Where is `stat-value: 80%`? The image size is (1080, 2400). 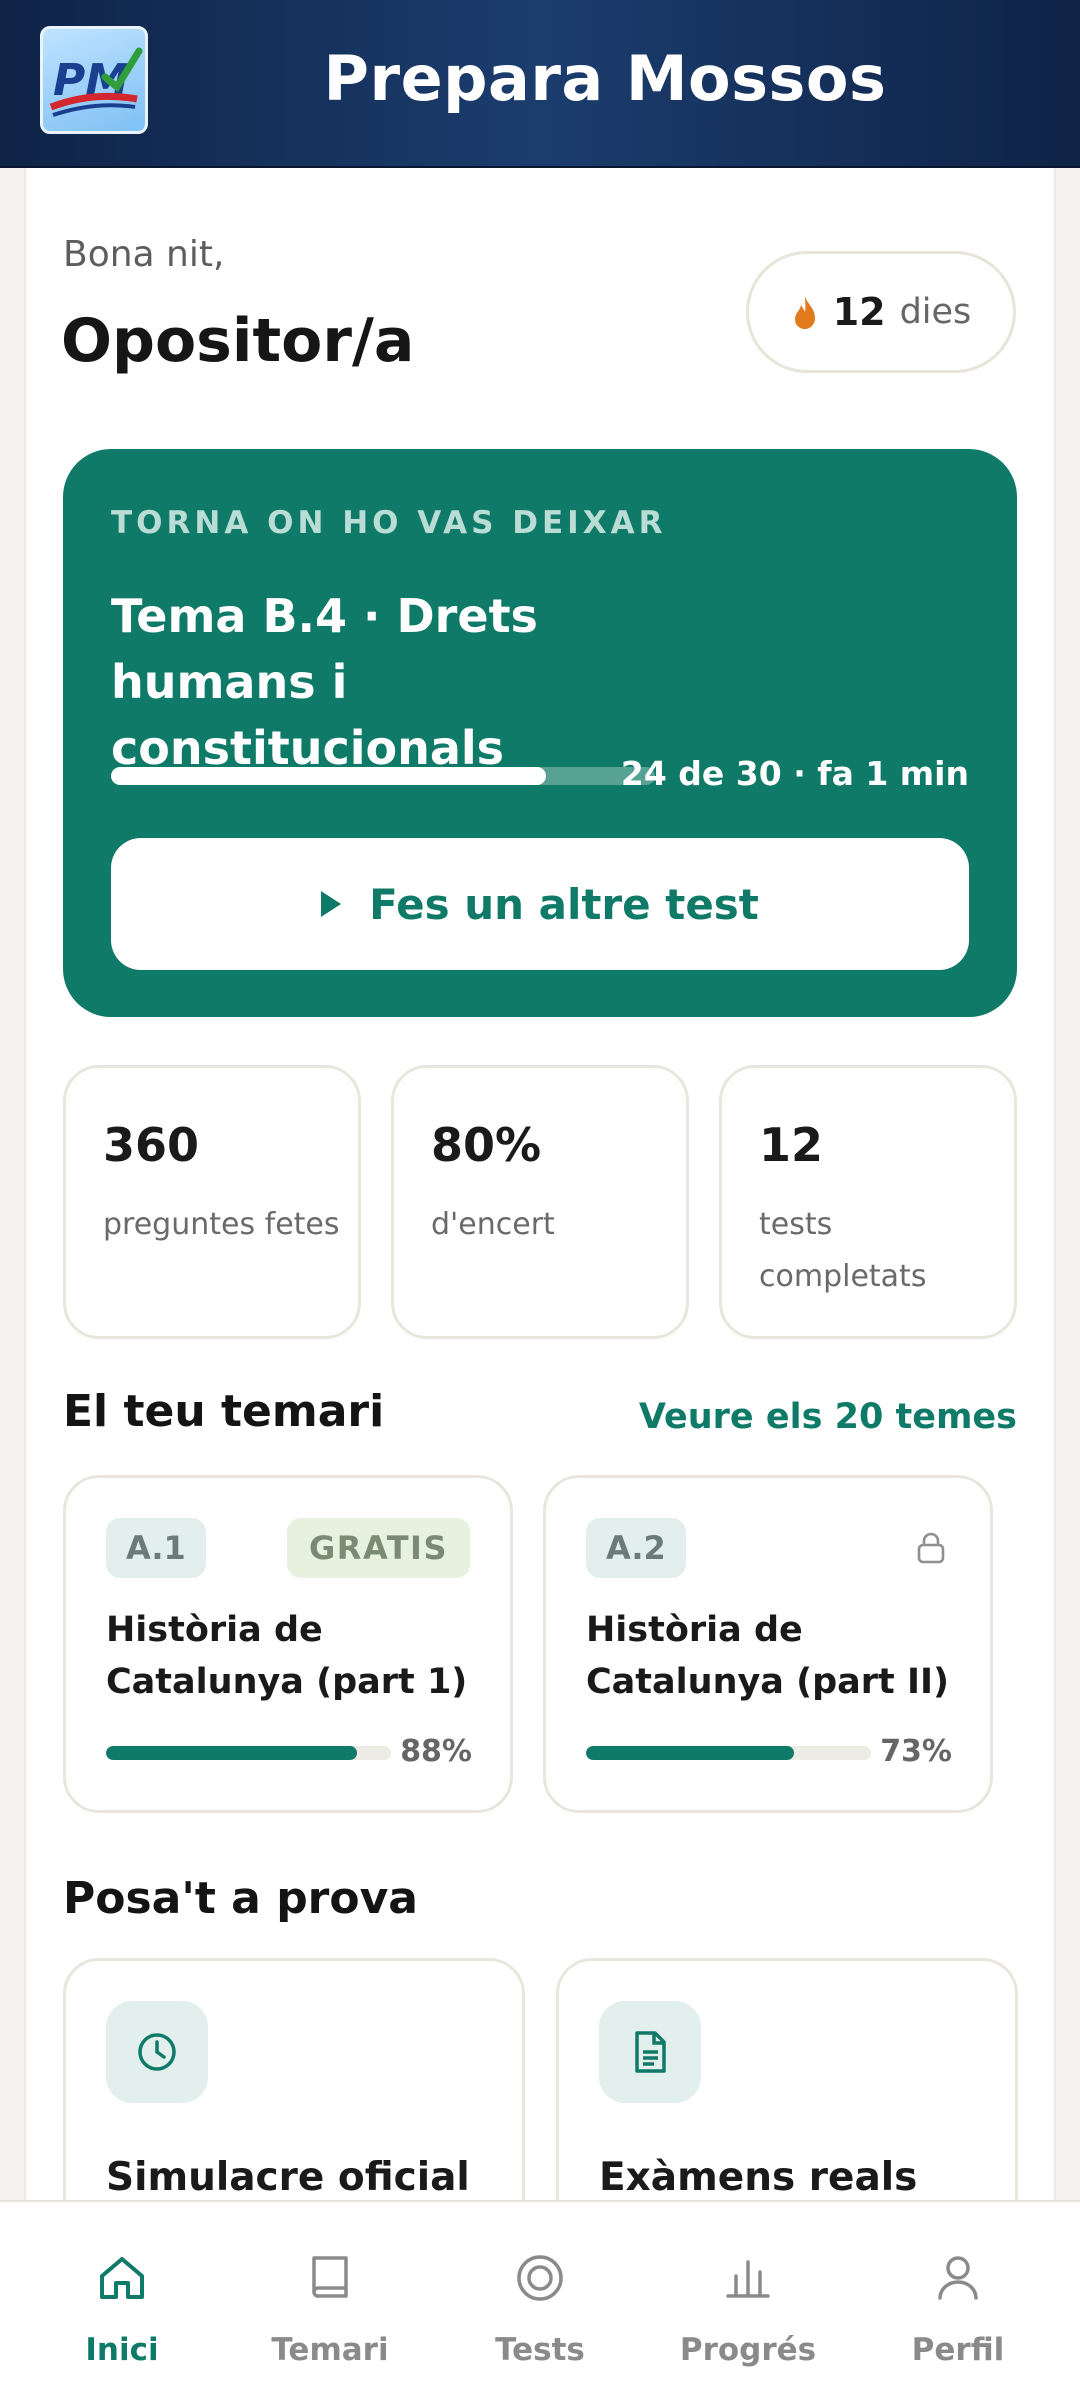 stat-value: 80% is located at coordinates (486, 1145).